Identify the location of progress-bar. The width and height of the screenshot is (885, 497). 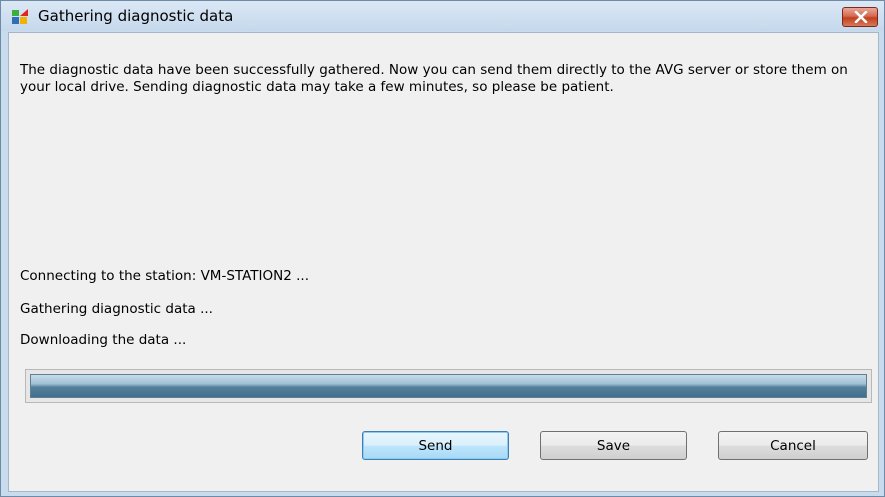
(448, 386).